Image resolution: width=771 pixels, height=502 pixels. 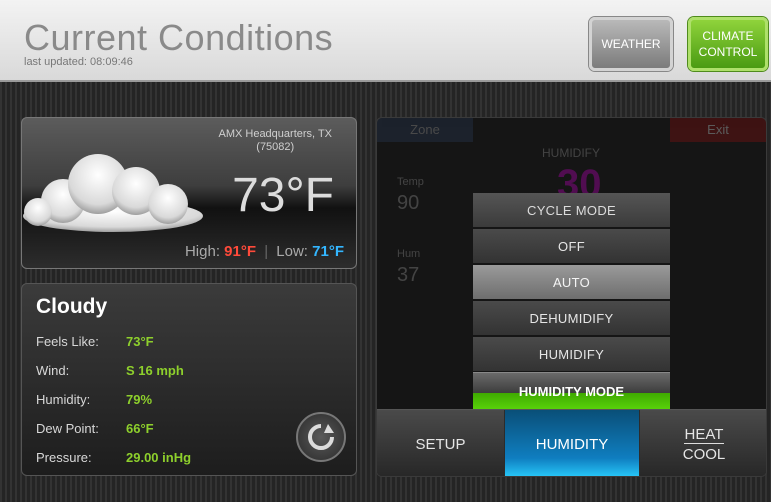 What do you see at coordinates (202, 251) in the screenshot?
I see `high-label: High:` at bounding box center [202, 251].